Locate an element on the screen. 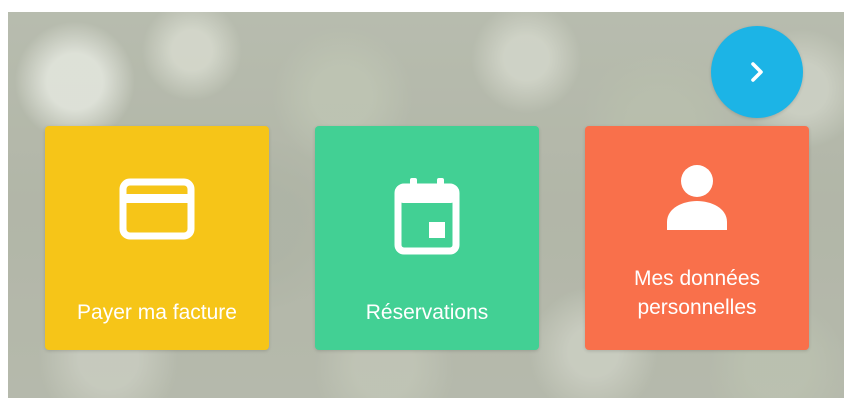 The height and width of the screenshot is (398, 844). credit-card-icon is located at coordinates (157, 209).